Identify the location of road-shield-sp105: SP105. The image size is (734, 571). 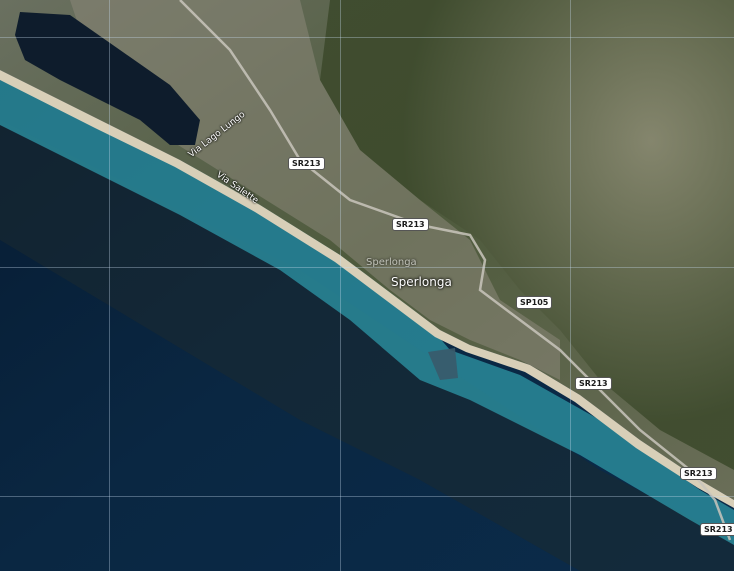
(534, 302).